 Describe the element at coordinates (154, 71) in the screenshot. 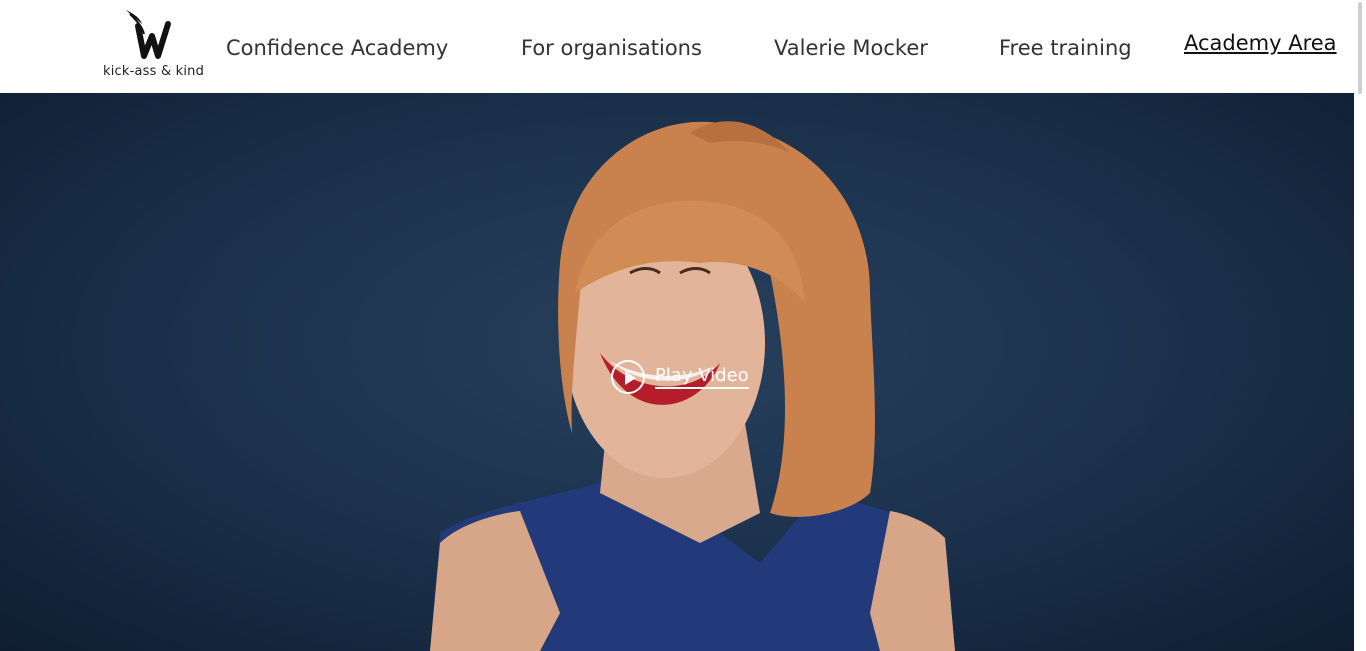

I see `logo-tagline: kick-ass & kind` at that location.